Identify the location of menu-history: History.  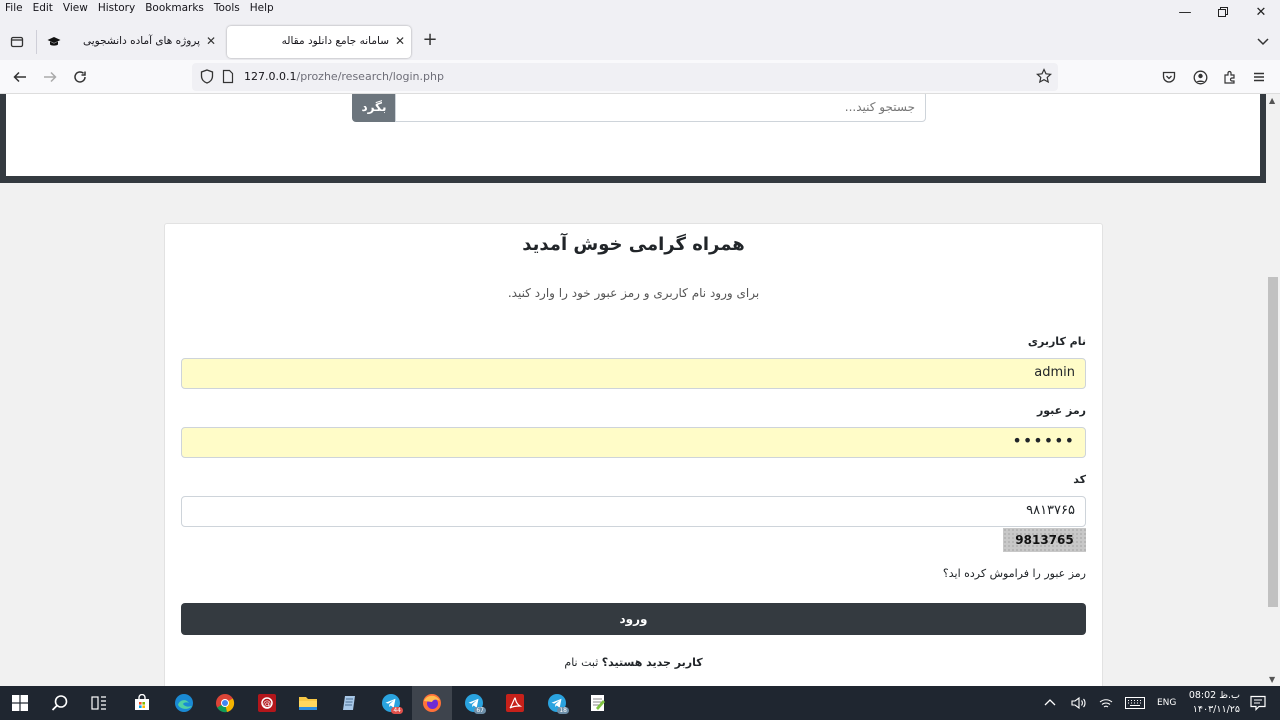
(116, 8).